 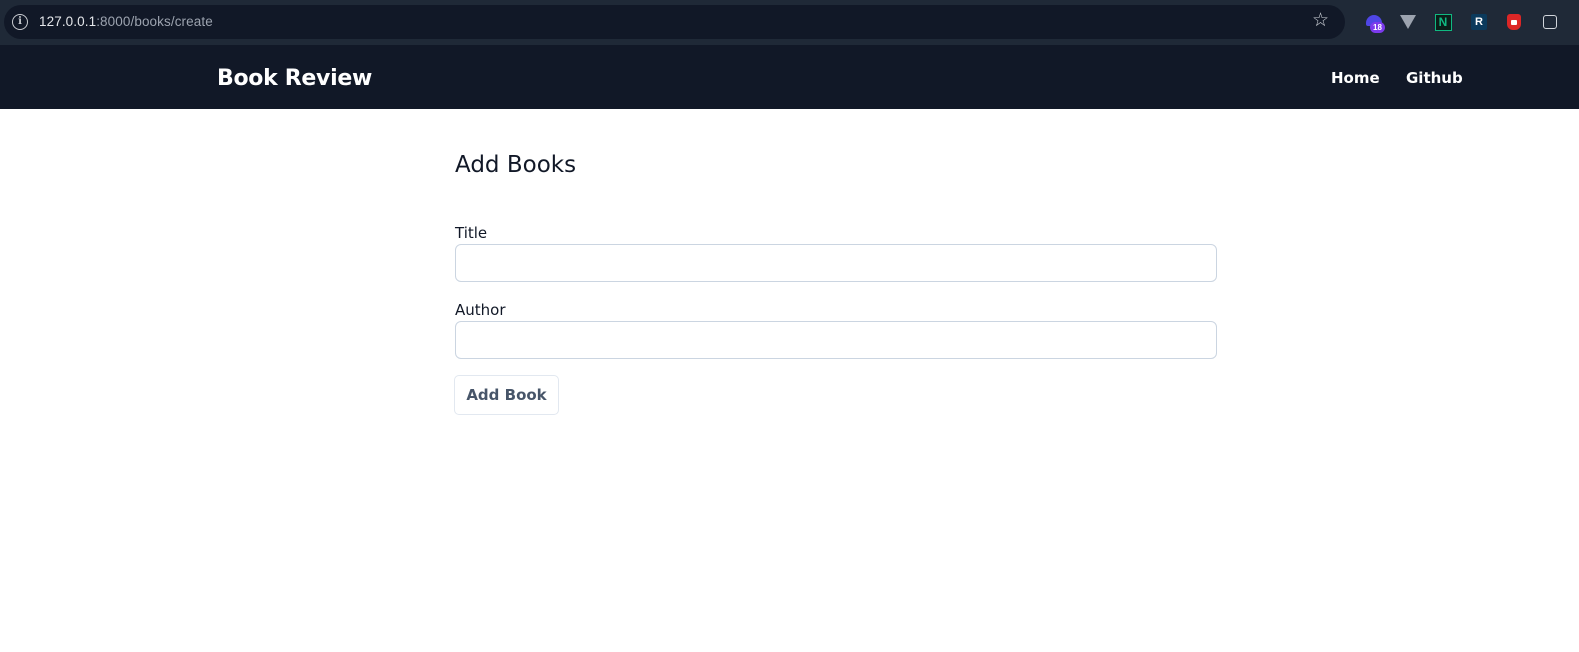 I want to click on extension-n-icon: N, so click(x=1443, y=22).